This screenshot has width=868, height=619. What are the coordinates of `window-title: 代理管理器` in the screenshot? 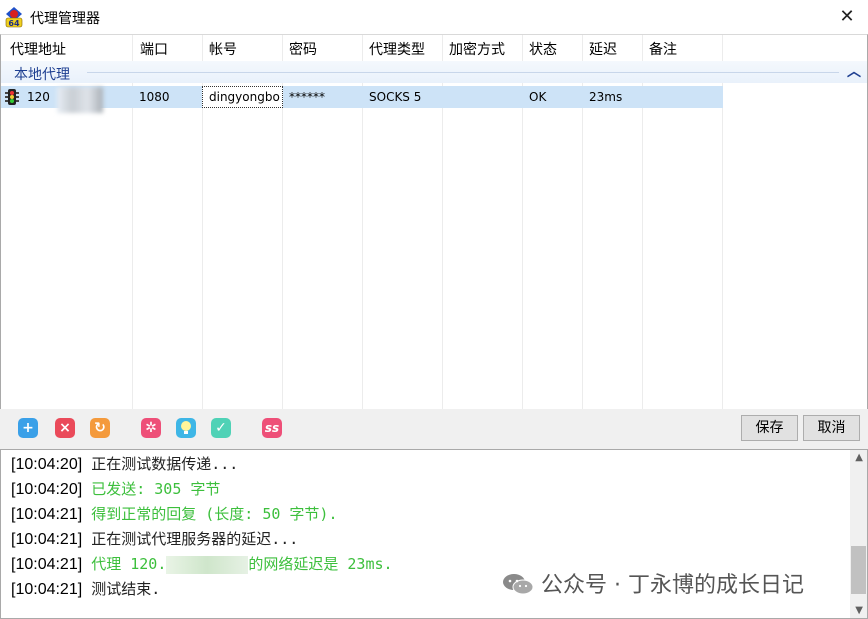 It's located at (65, 19).